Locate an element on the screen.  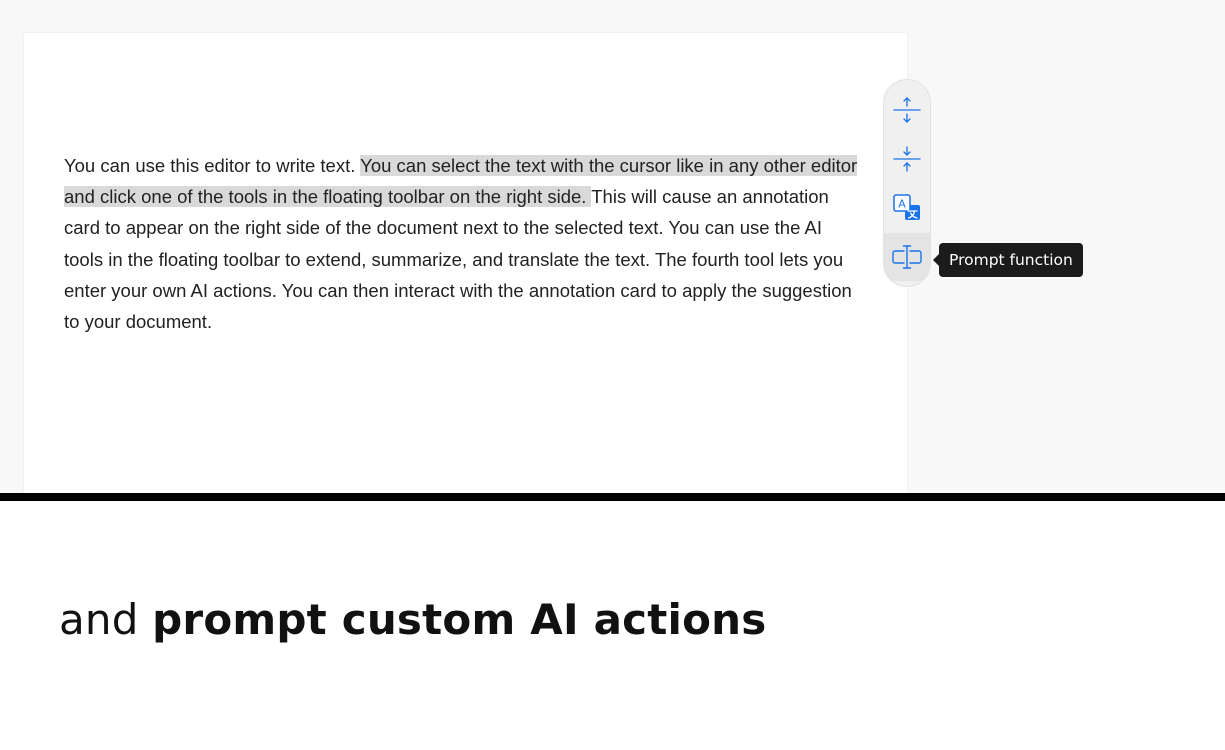
translate-icon: A is located at coordinates (907, 208).